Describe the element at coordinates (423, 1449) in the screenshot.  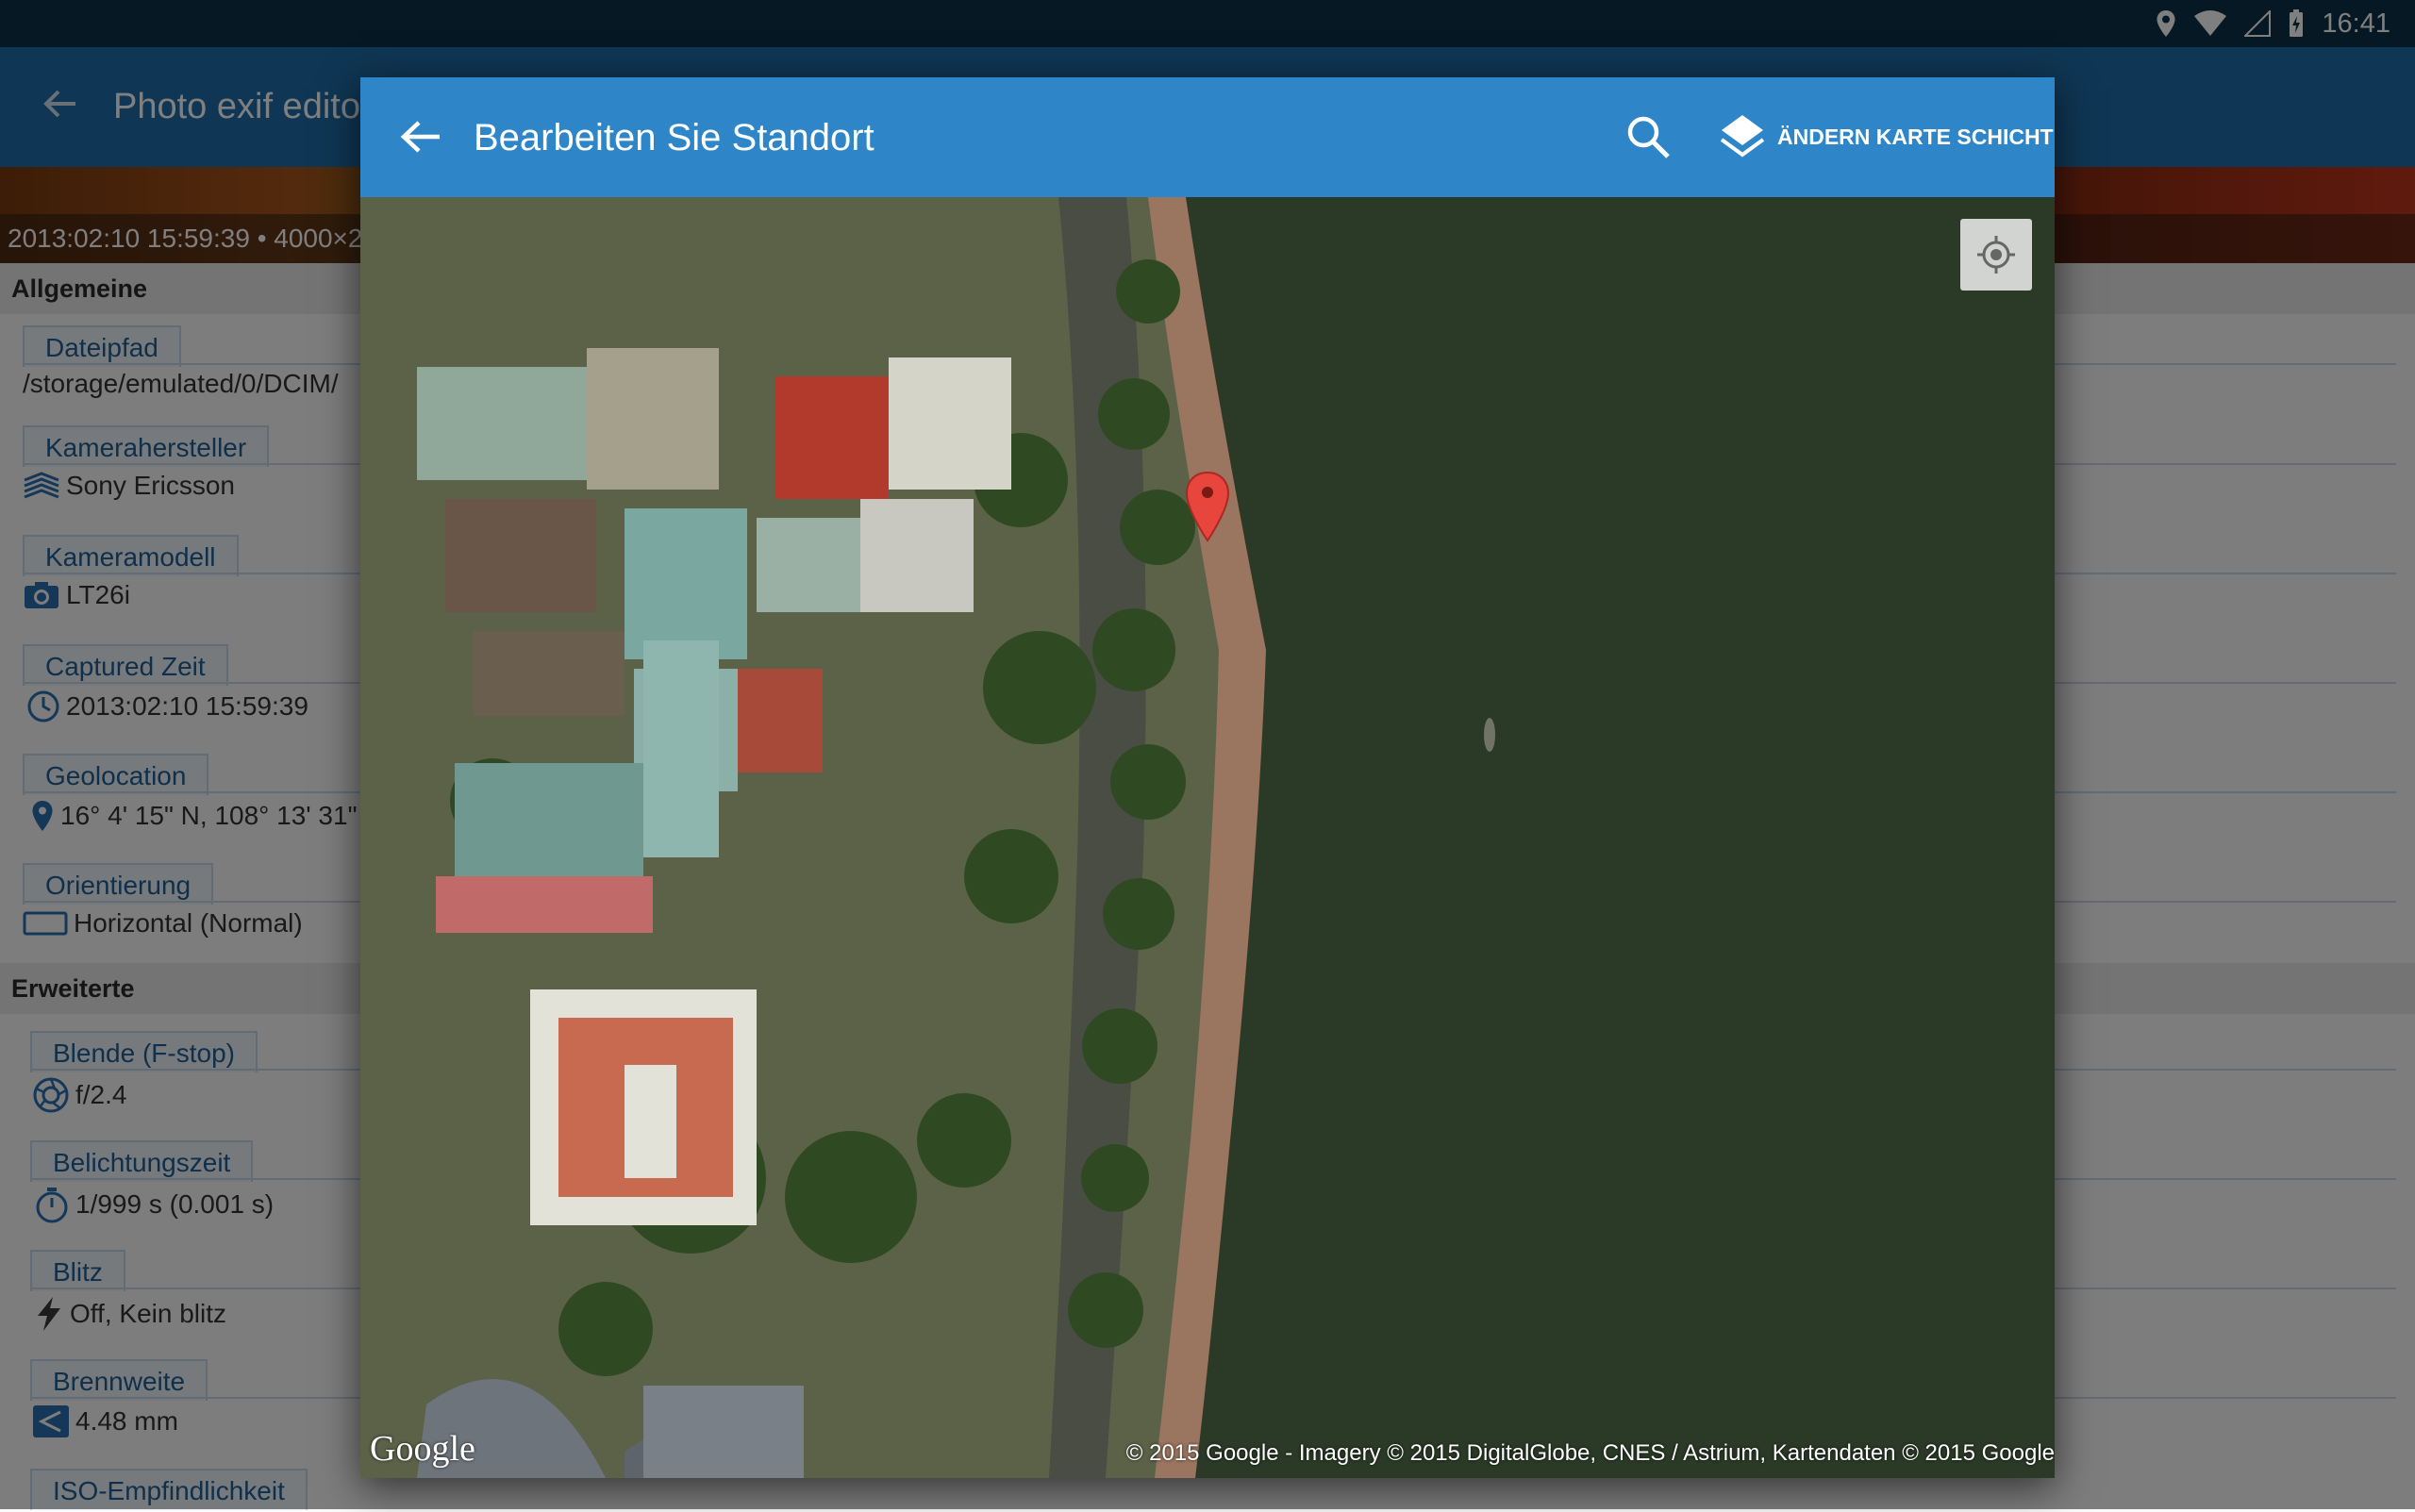
I see `google-logo: Google` at that location.